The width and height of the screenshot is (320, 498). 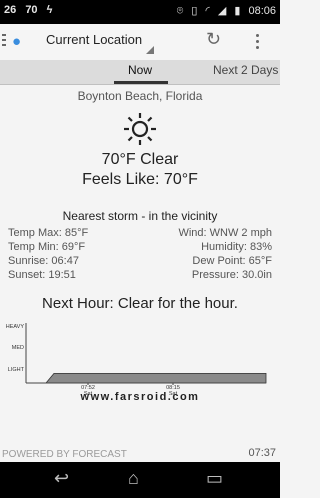 I want to click on location-spinner: Current Location, so click(x=94, y=39).